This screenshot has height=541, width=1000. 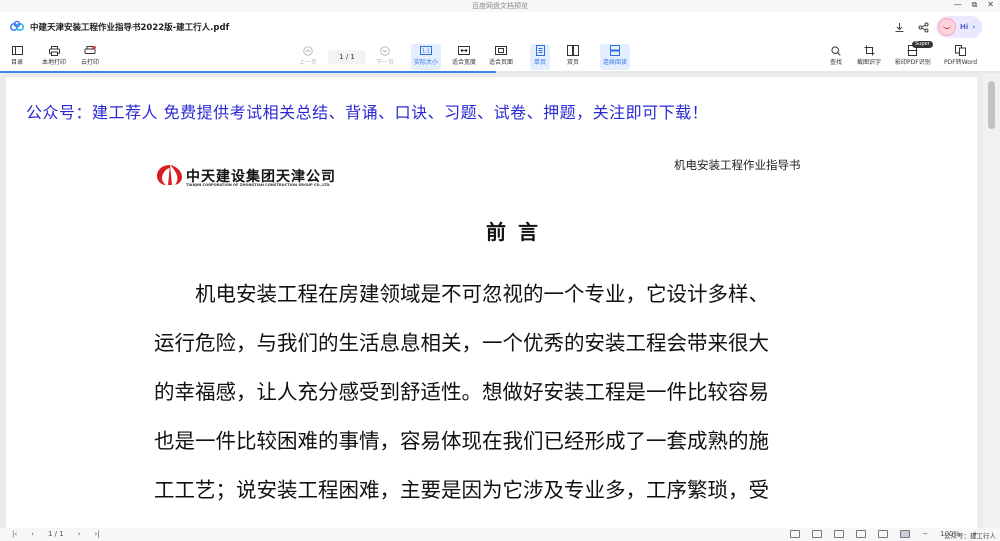 I want to click on status-page-indicator: 1 / 1, so click(x=56, y=534).